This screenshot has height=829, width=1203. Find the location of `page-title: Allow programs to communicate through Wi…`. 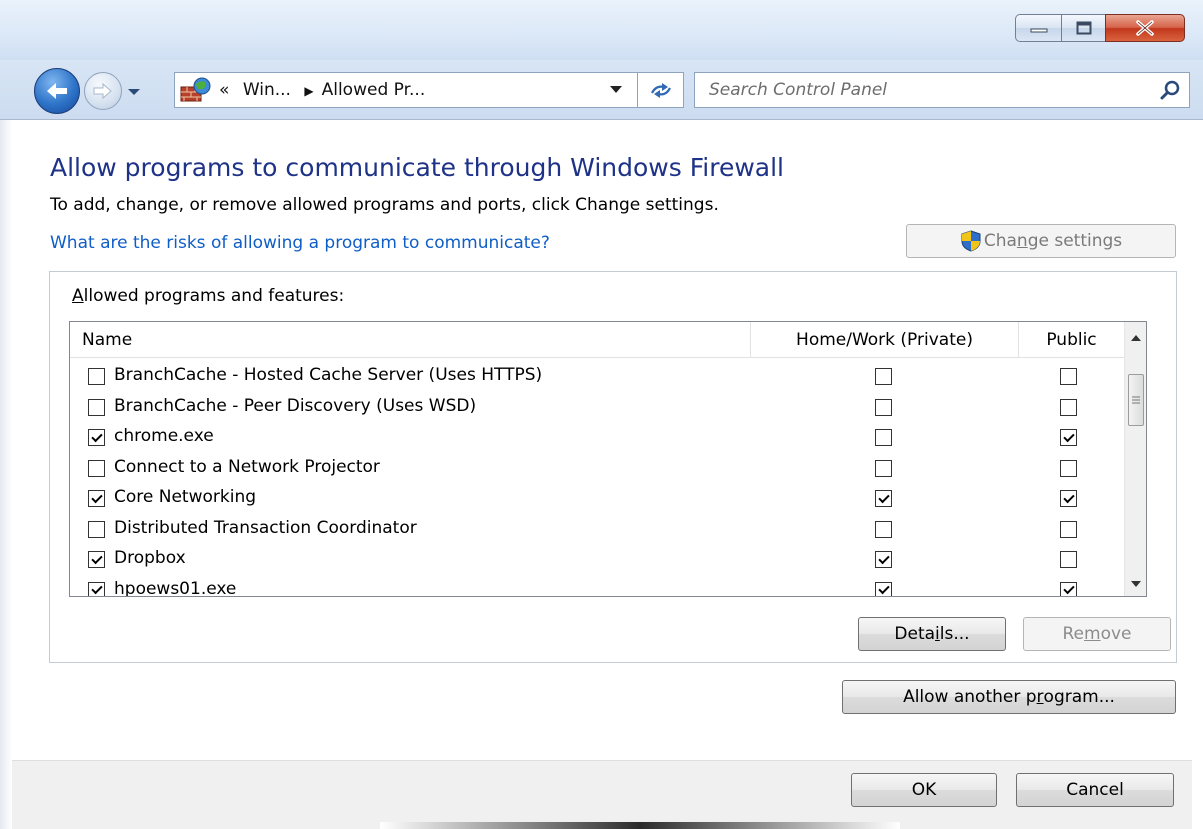

page-title: Allow programs to communicate through Wi… is located at coordinates (417, 167).